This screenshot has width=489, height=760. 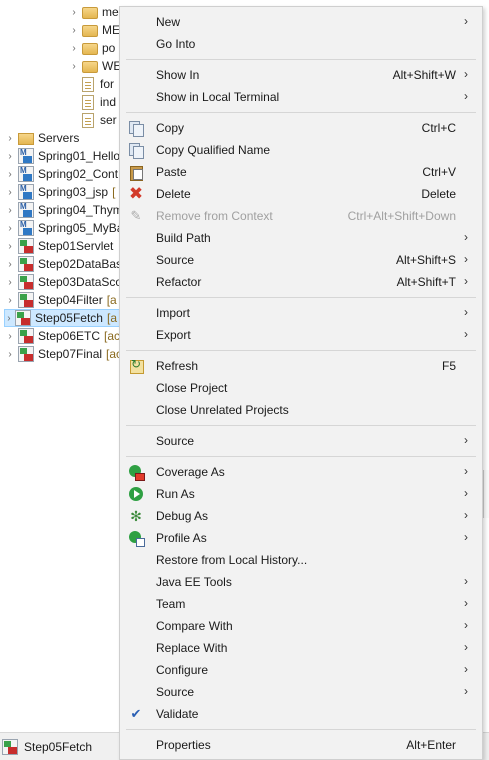 What do you see at coordinates (61, 174) in the screenshot?
I see `tree-item: › Spring02_Cont` at bounding box center [61, 174].